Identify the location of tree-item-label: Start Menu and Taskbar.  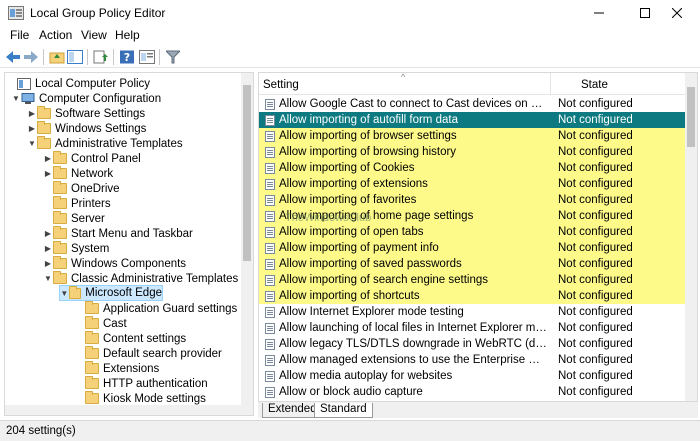
(132, 233).